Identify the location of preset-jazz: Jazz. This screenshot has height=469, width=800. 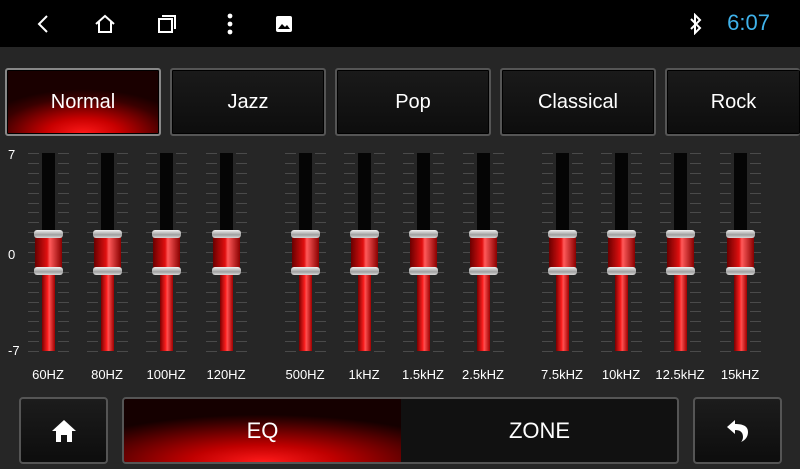
(248, 102).